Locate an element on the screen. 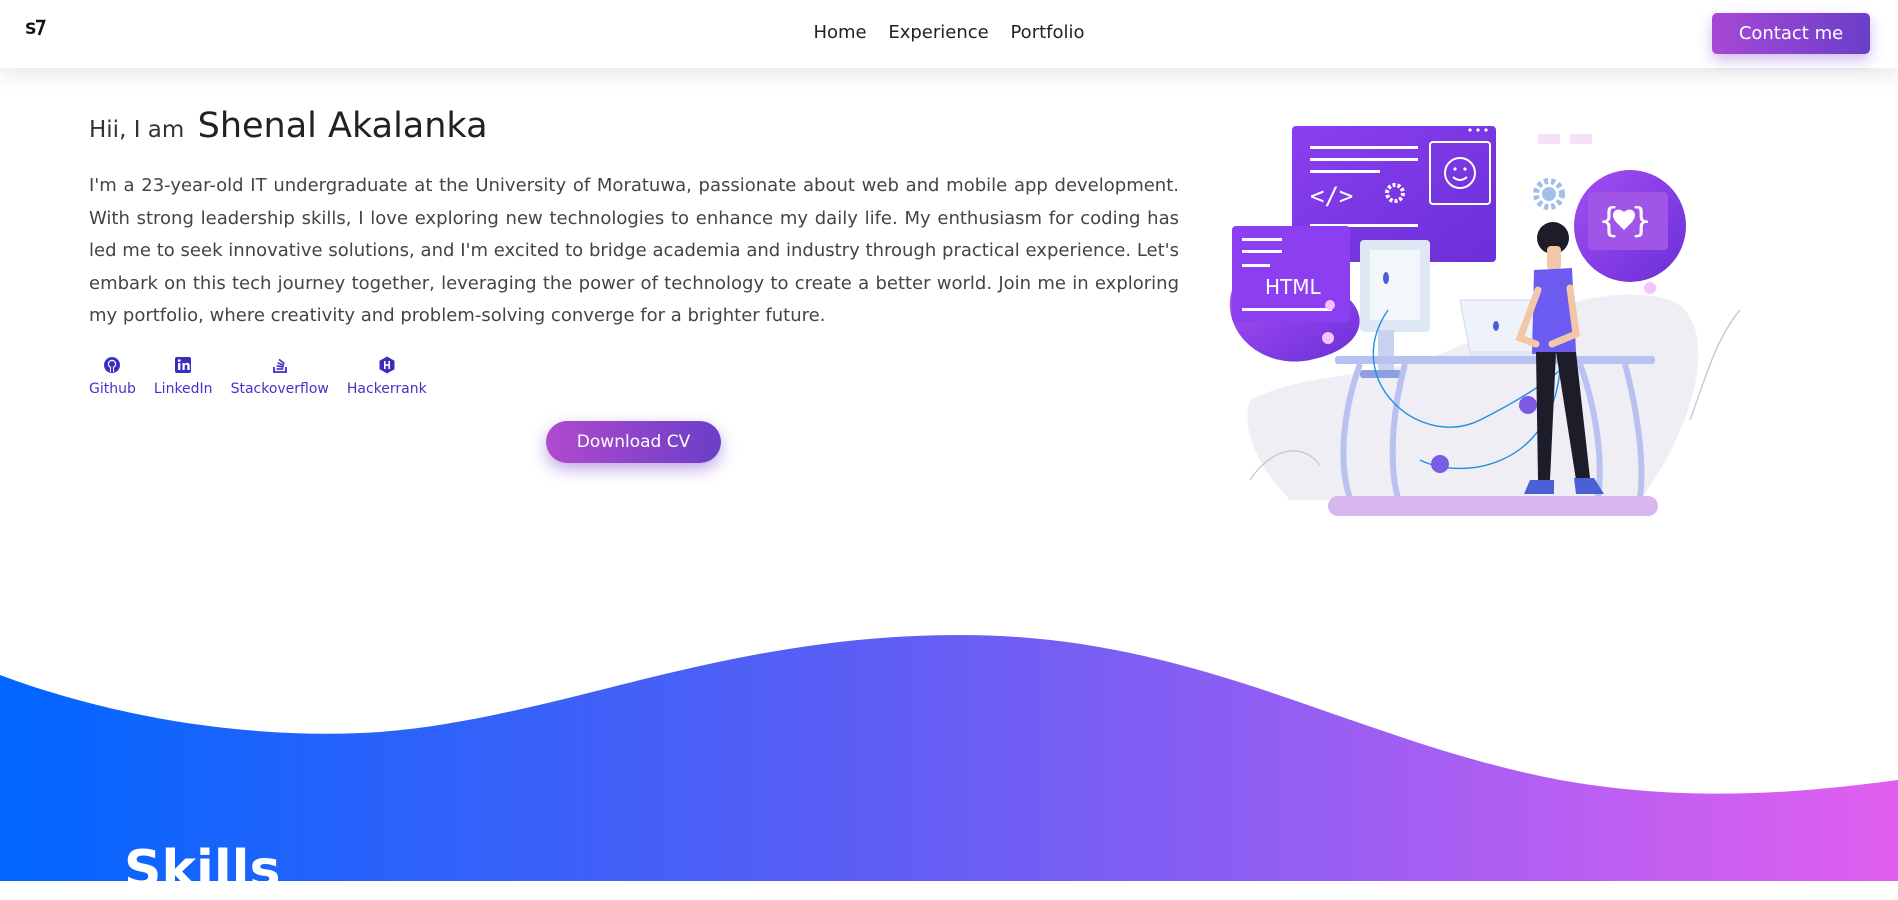 This screenshot has width=1898, height=900. hackerrank-icon is located at coordinates (387, 364).